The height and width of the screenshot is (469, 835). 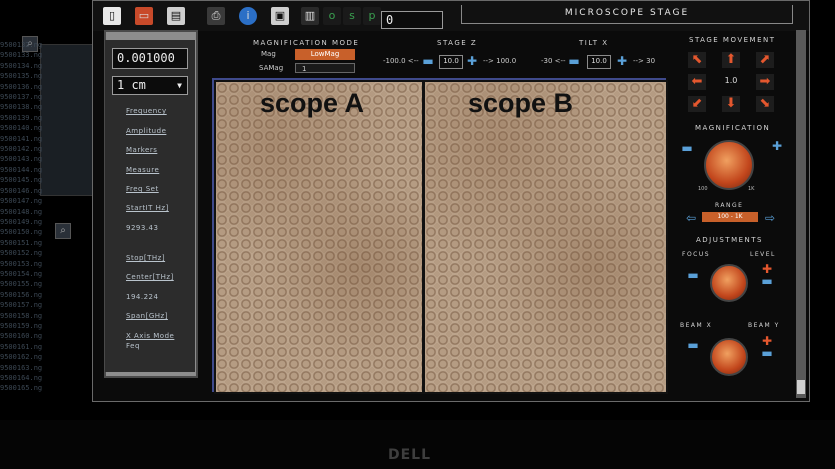 I want to click on stage-z-label: STAGE Z, so click(x=457, y=43).